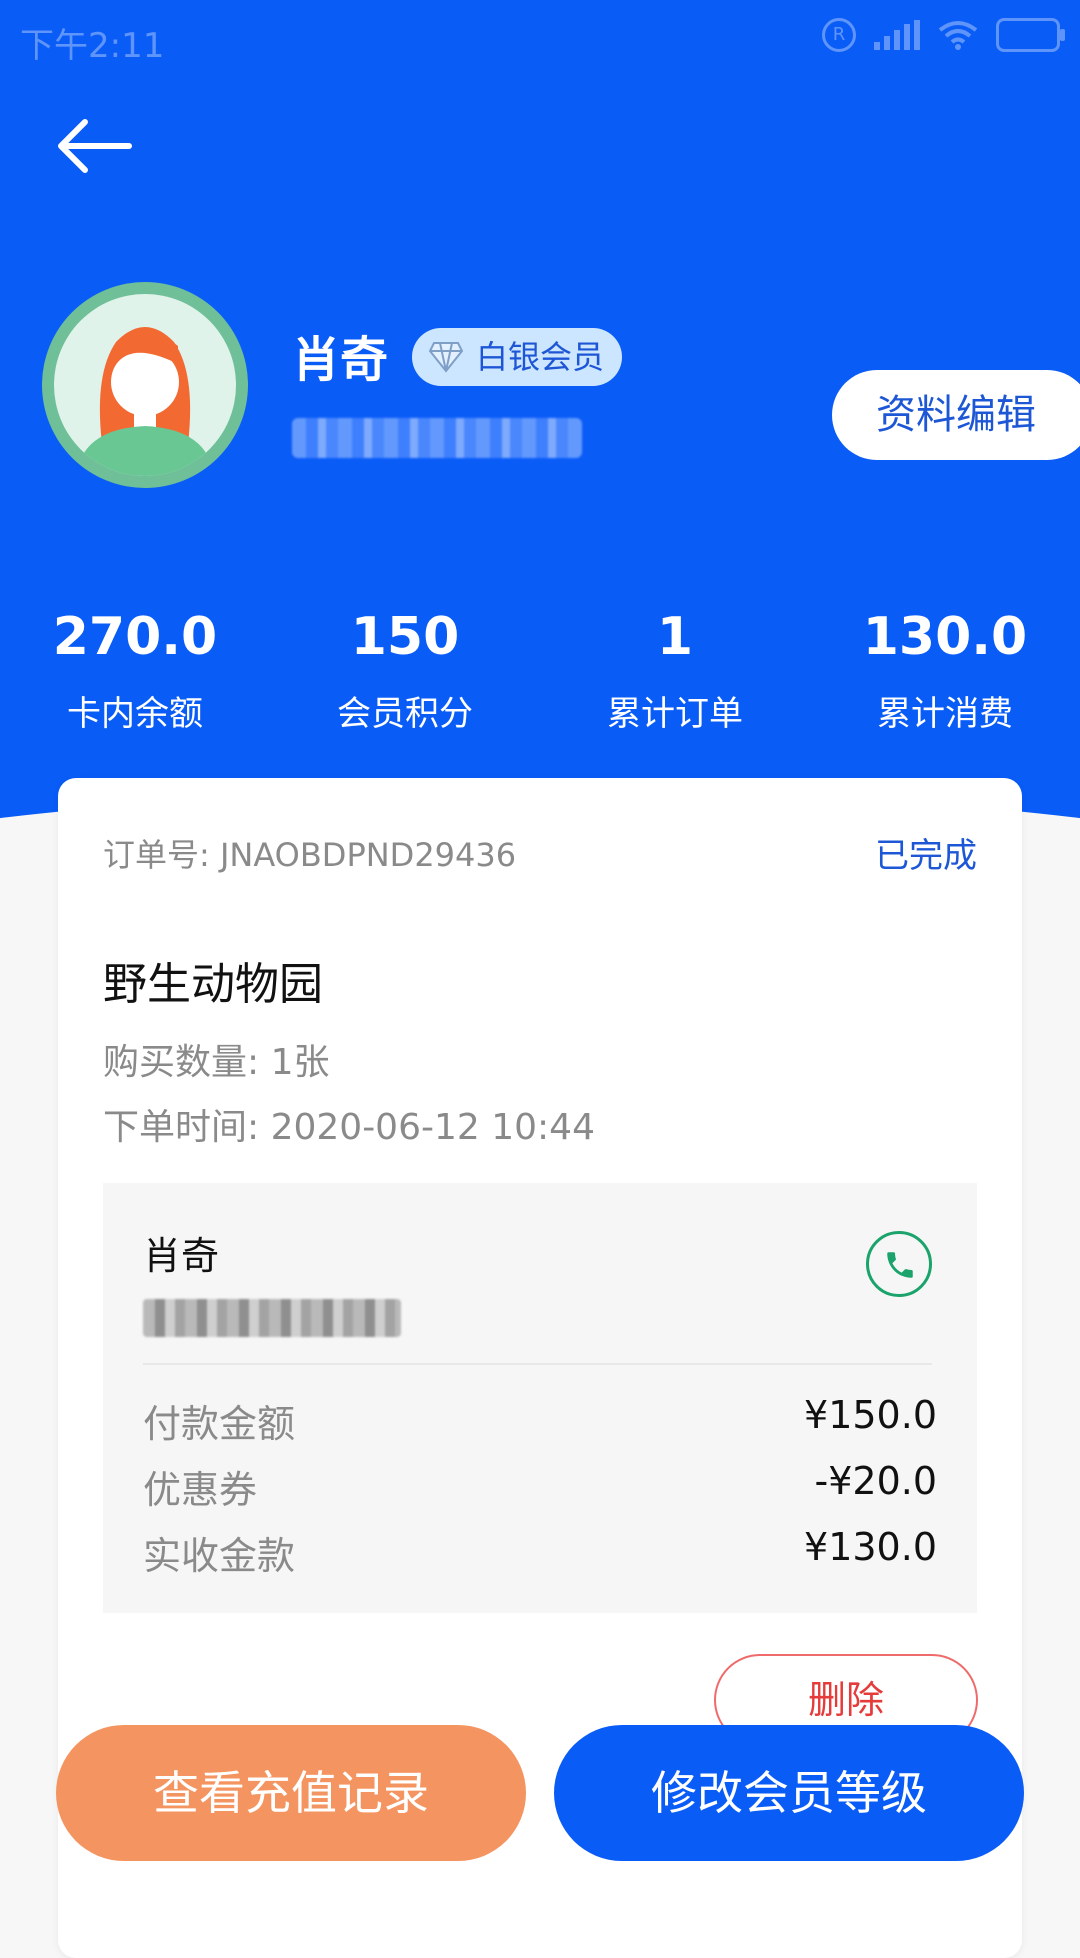 This screenshot has height=1958, width=1080. Describe the element at coordinates (956, 415) in the screenshot. I see `edit-profile-button: 资料编辑` at that location.